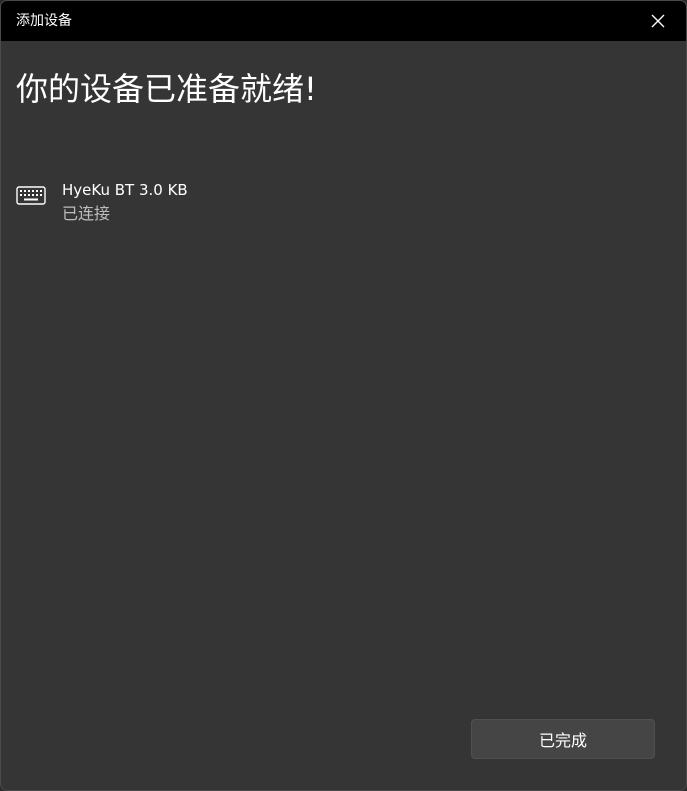  I want to click on window-title: 添加设备, so click(44, 21).